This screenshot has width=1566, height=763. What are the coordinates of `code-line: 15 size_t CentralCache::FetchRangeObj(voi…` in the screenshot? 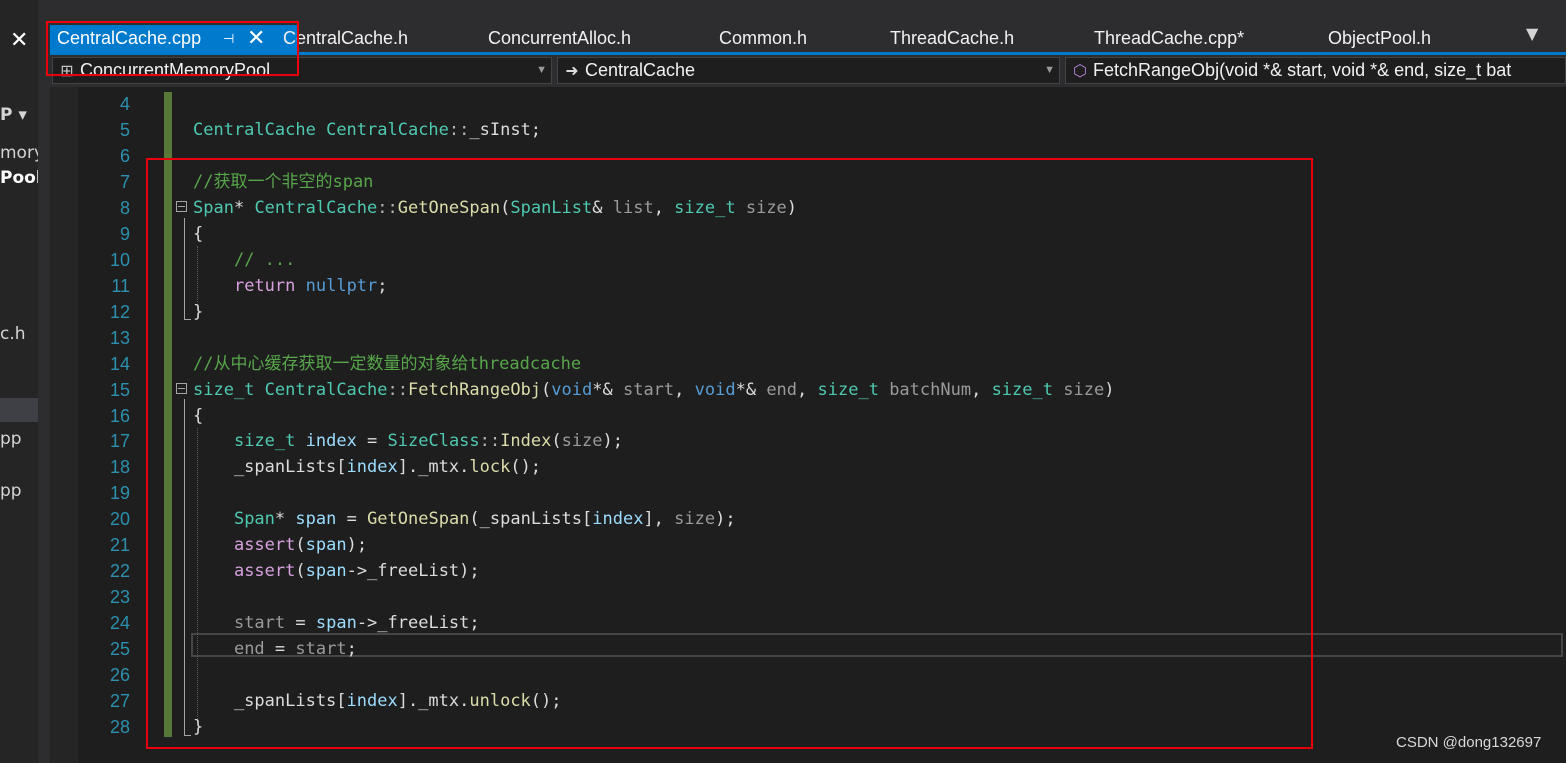 It's located at (758, 390).